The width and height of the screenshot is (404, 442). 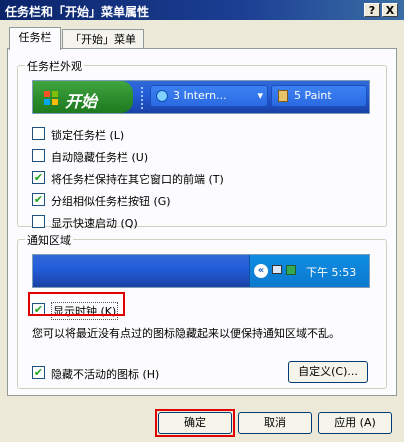 What do you see at coordinates (202, 10) in the screenshot?
I see `title-bar: 任务栏和「开始」菜单属性 ? X` at bounding box center [202, 10].